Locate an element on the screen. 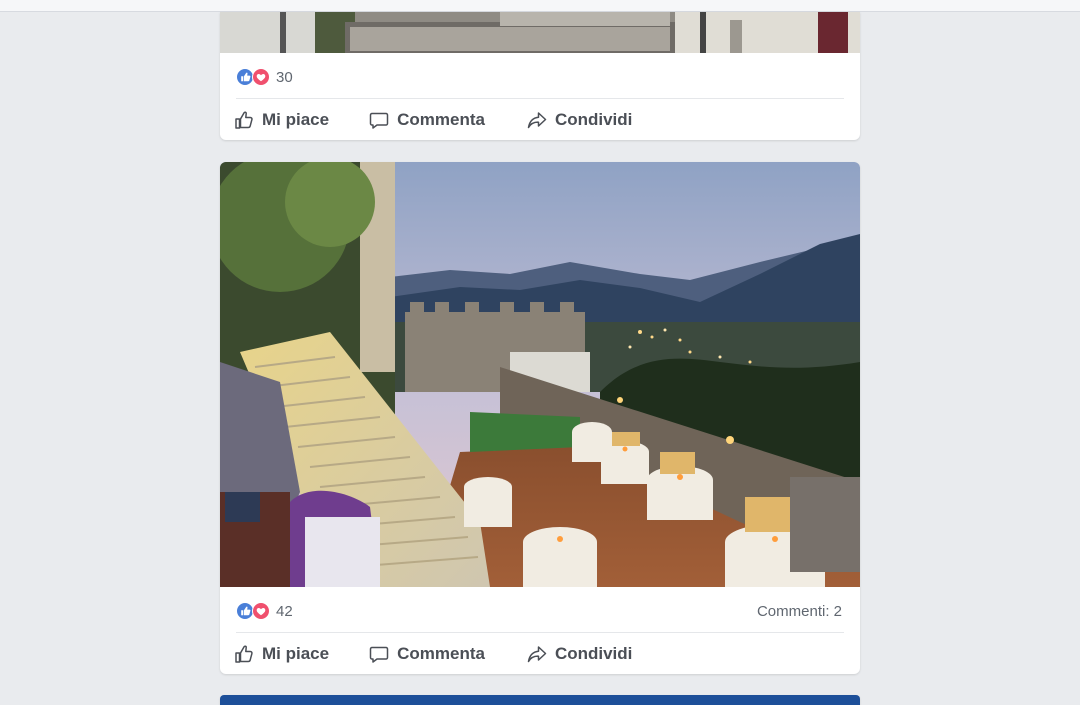 The image size is (1080, 705). reactions-count: 42 is located at coordinates (284, 611).